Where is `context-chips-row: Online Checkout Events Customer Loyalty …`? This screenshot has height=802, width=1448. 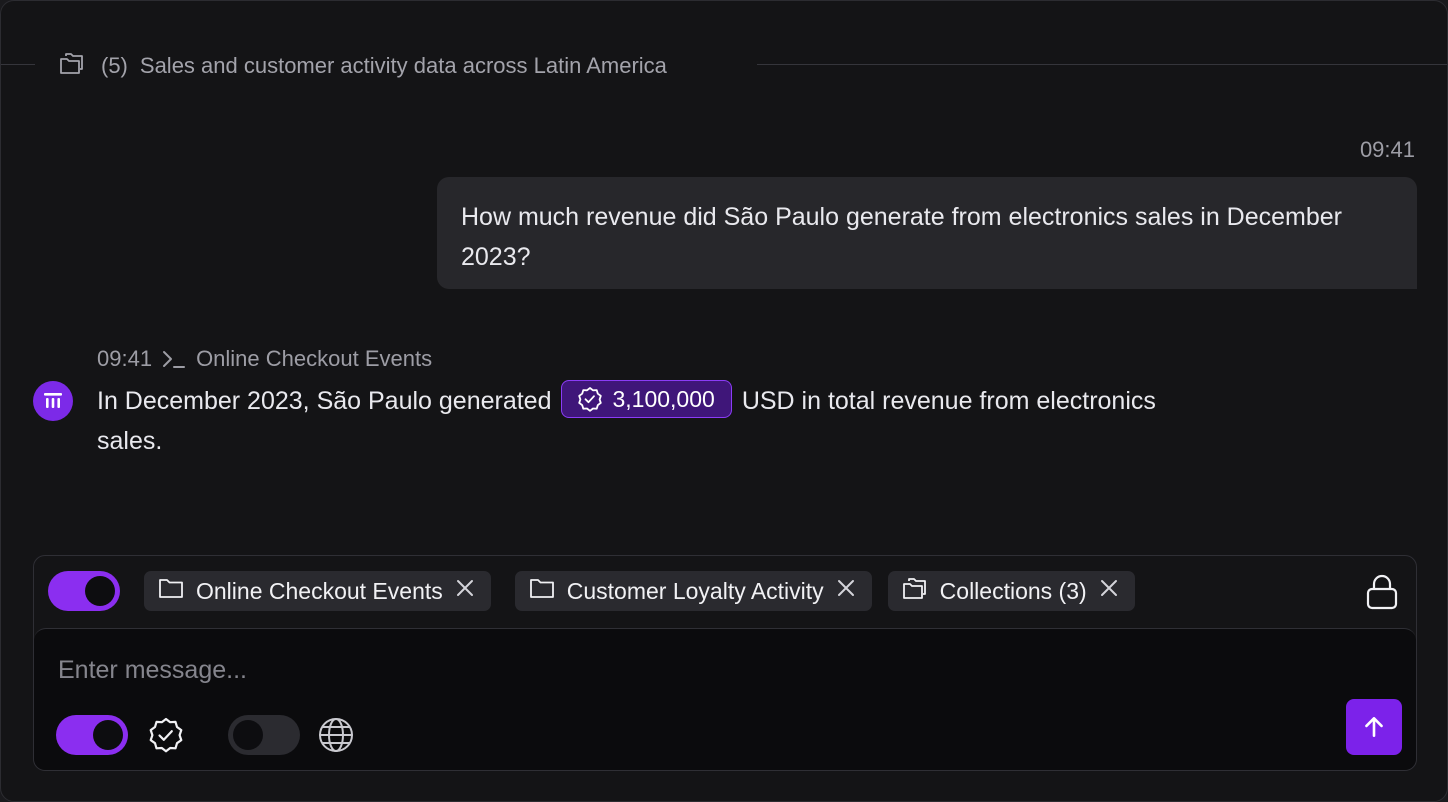 context-chips-row: Online Checkout Events Customer Loyalty … is located at coordinates (591, 591).